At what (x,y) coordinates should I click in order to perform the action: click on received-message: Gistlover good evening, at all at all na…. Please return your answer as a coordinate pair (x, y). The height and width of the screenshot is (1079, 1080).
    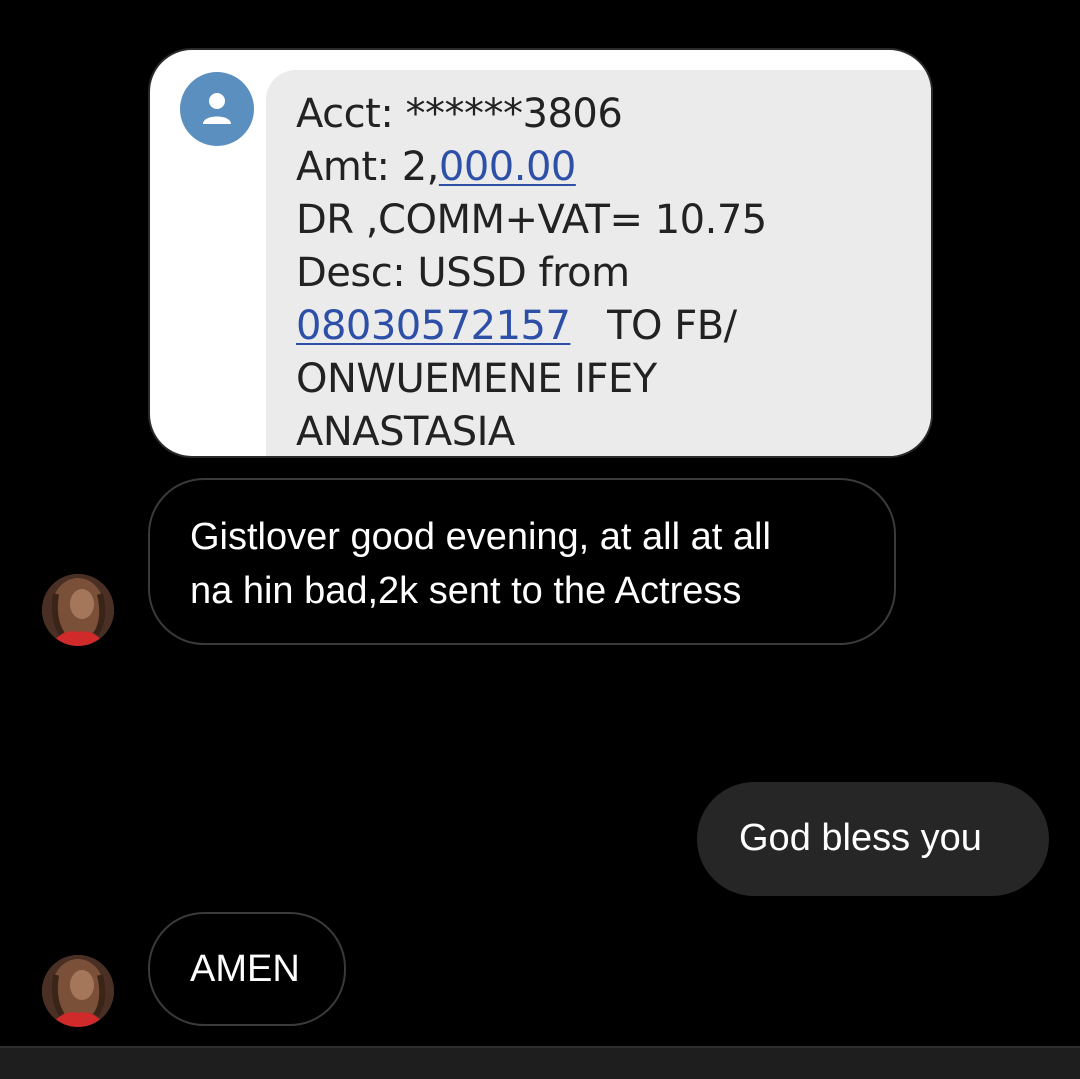
    Looking at the image, I should click on (522, 561).